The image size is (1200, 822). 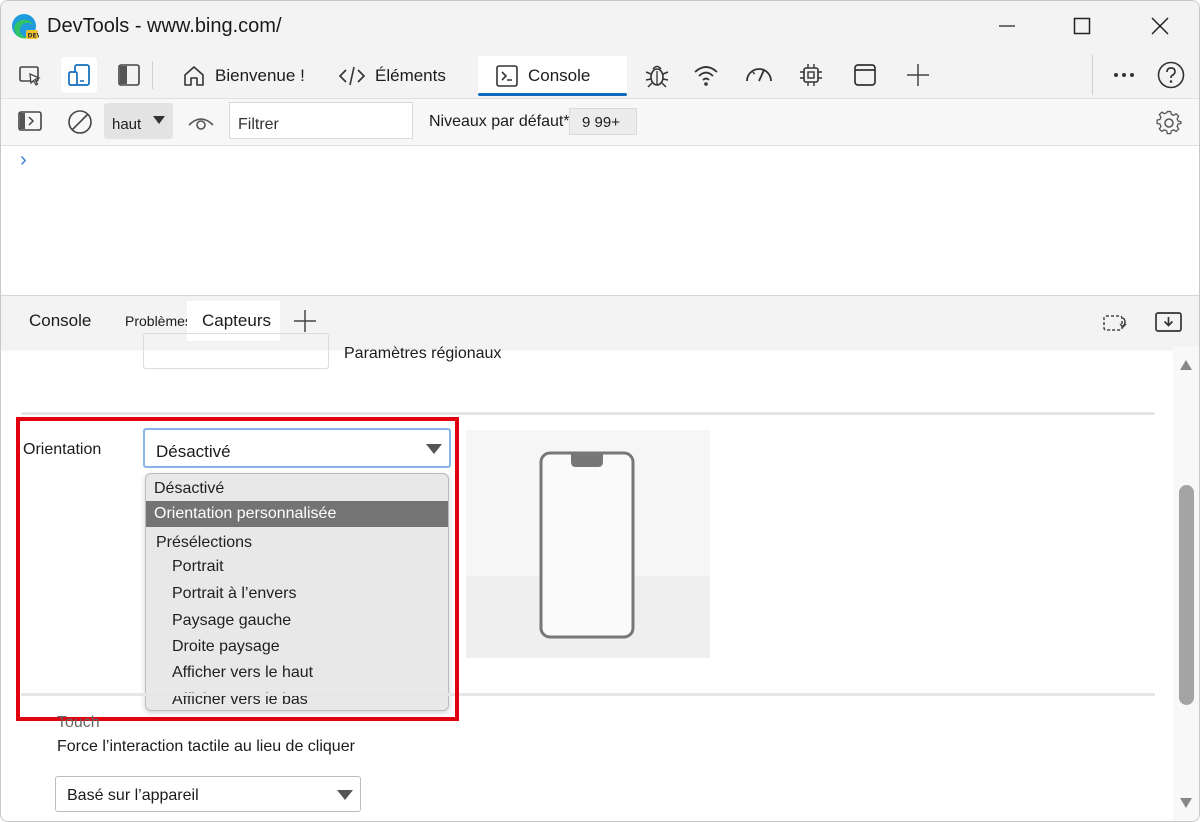 I want to click on locale-label: Paramètres régionaux, so click(x=423, y=353).